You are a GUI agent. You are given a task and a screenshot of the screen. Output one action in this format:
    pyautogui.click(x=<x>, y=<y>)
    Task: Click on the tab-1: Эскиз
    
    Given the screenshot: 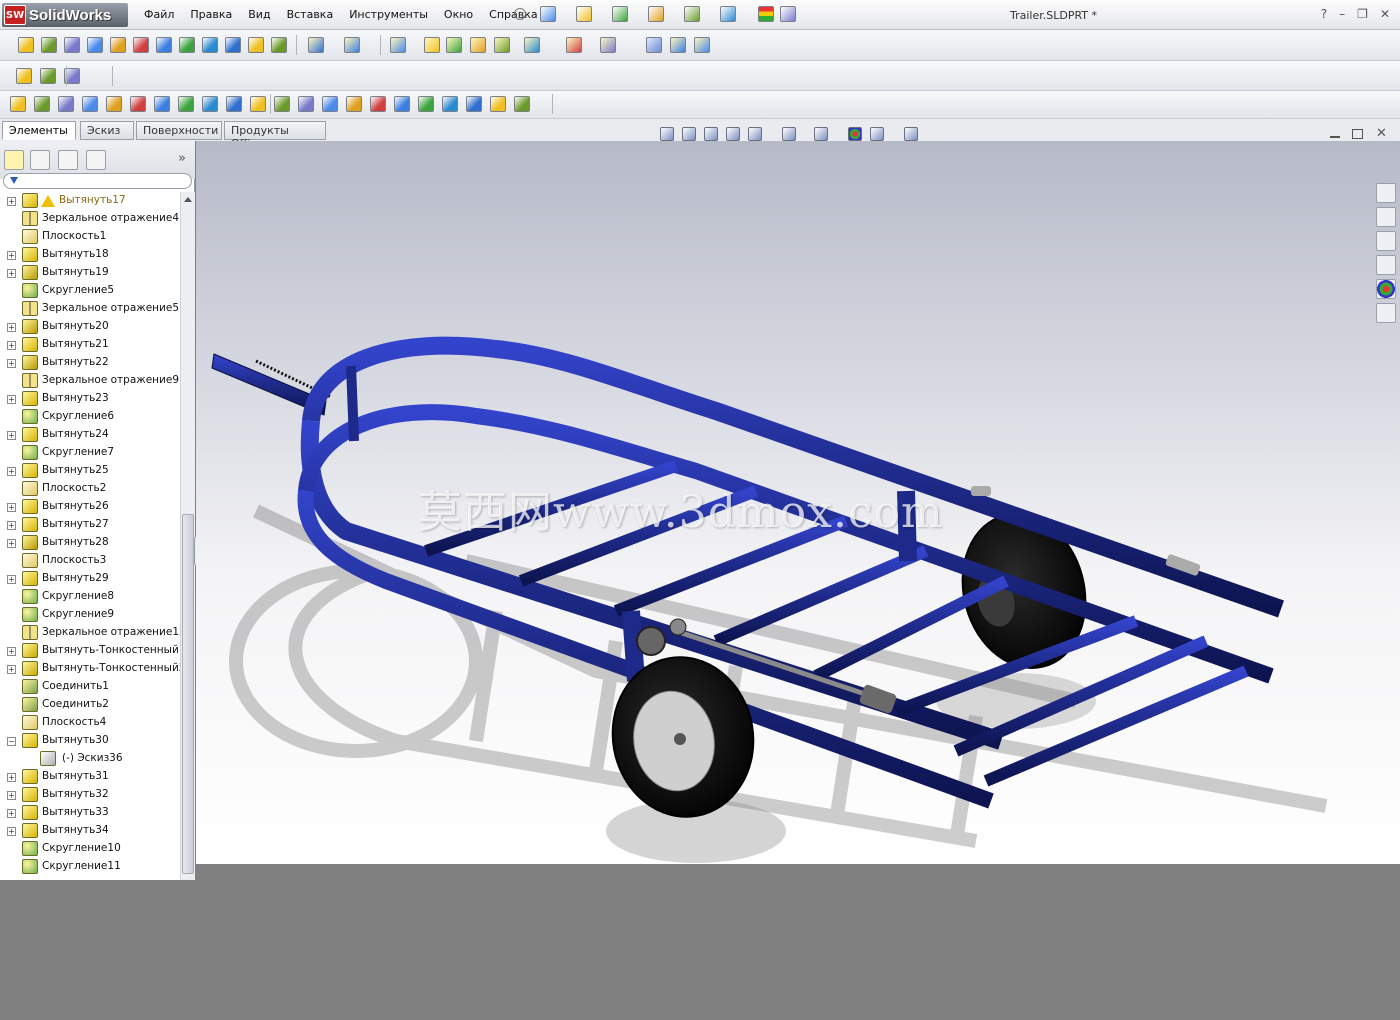 What is the action you would take?
    pyautogui.click(x=107, y=130)
    